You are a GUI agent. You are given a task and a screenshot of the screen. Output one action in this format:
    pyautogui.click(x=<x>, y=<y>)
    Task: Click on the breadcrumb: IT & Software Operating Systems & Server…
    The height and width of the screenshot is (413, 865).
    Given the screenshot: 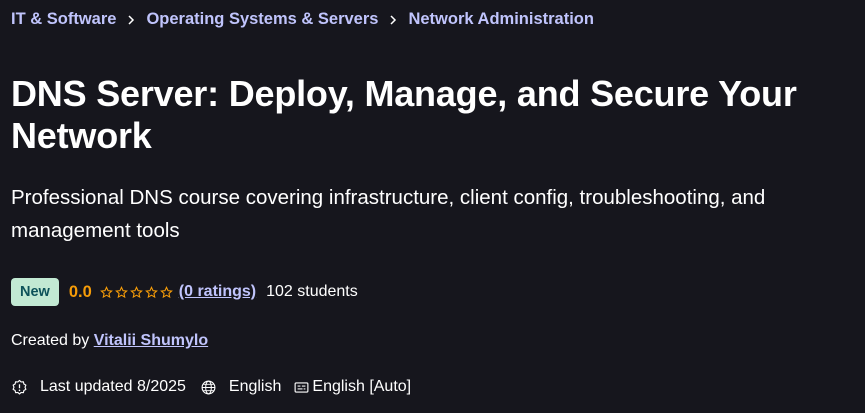 What is the action you would take?
    pyautogui.click(x=302, y=19)
    